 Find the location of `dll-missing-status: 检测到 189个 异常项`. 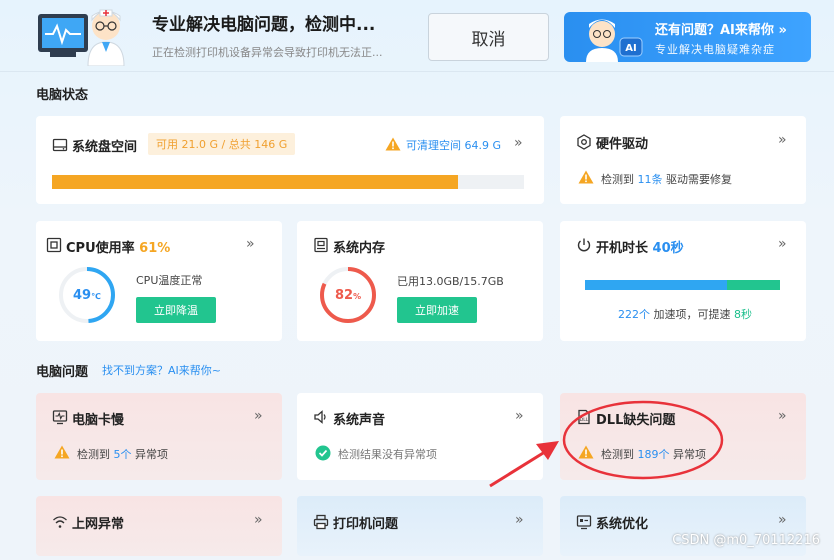

dll-missing-status: 检测到 189个 异常项 is located at coordinates (653, 454).